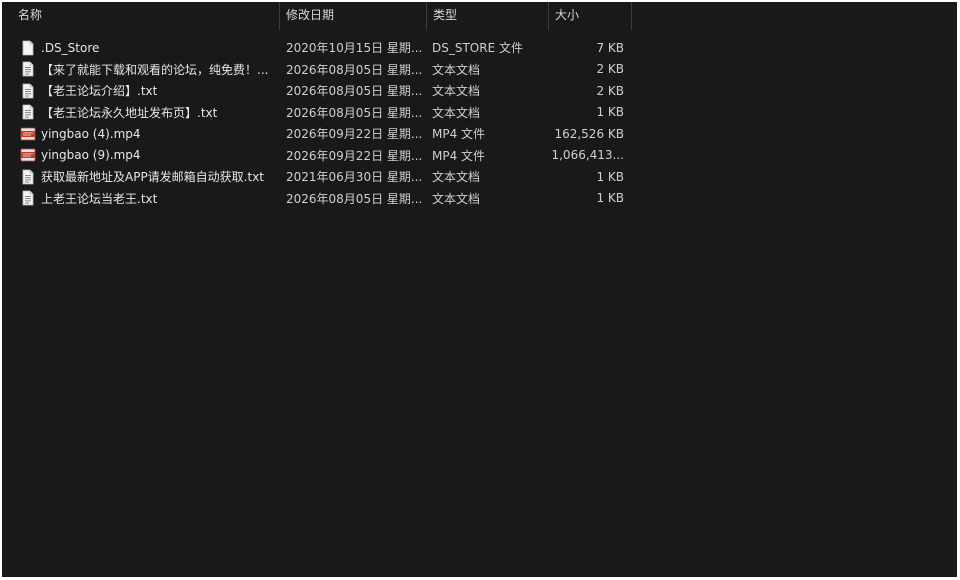 The image size is (960, 580). I want to click on column-header-date-label: 修改日期, so click(310, 15).